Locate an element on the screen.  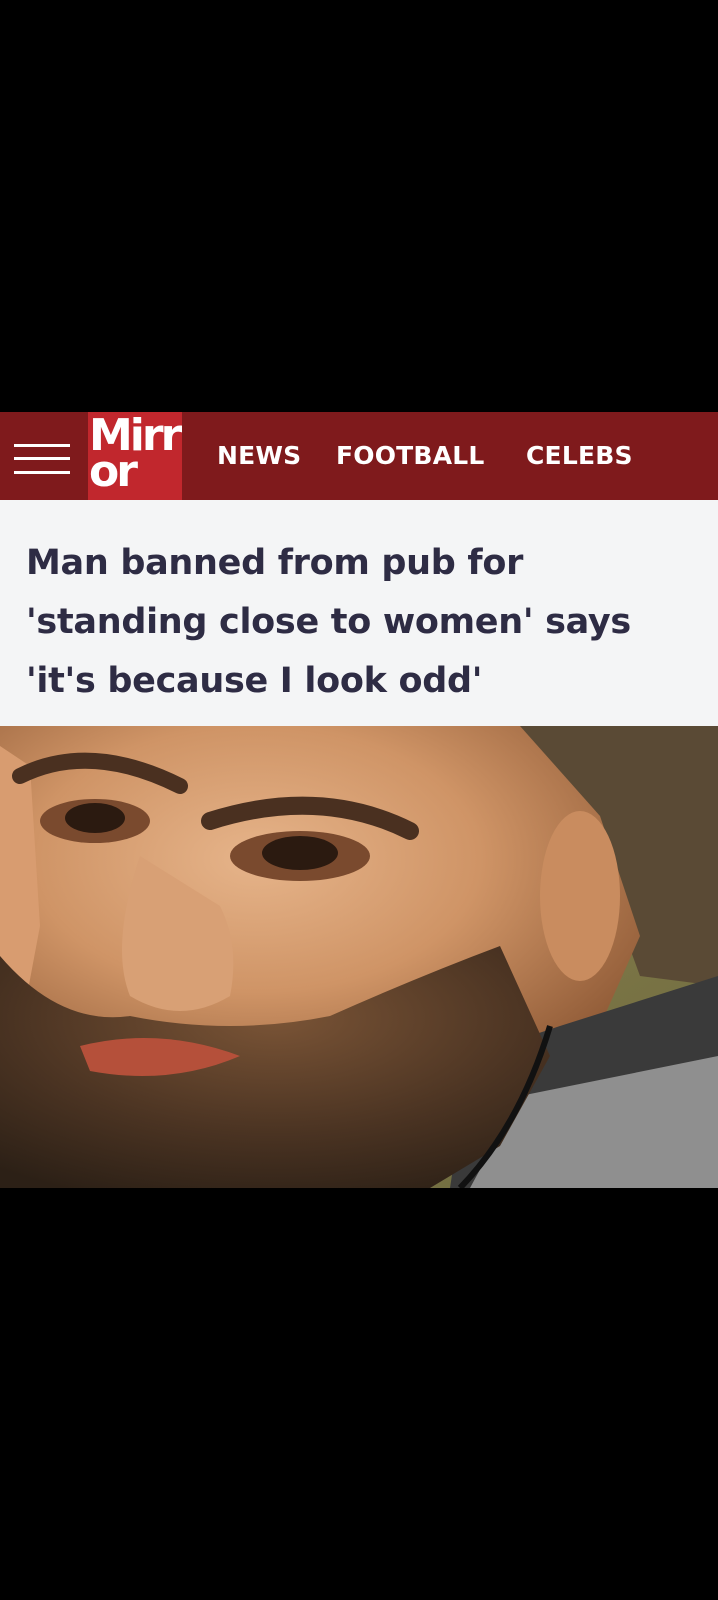
nav-football-link: FOOTBALL is located at coordinates (410, 456).